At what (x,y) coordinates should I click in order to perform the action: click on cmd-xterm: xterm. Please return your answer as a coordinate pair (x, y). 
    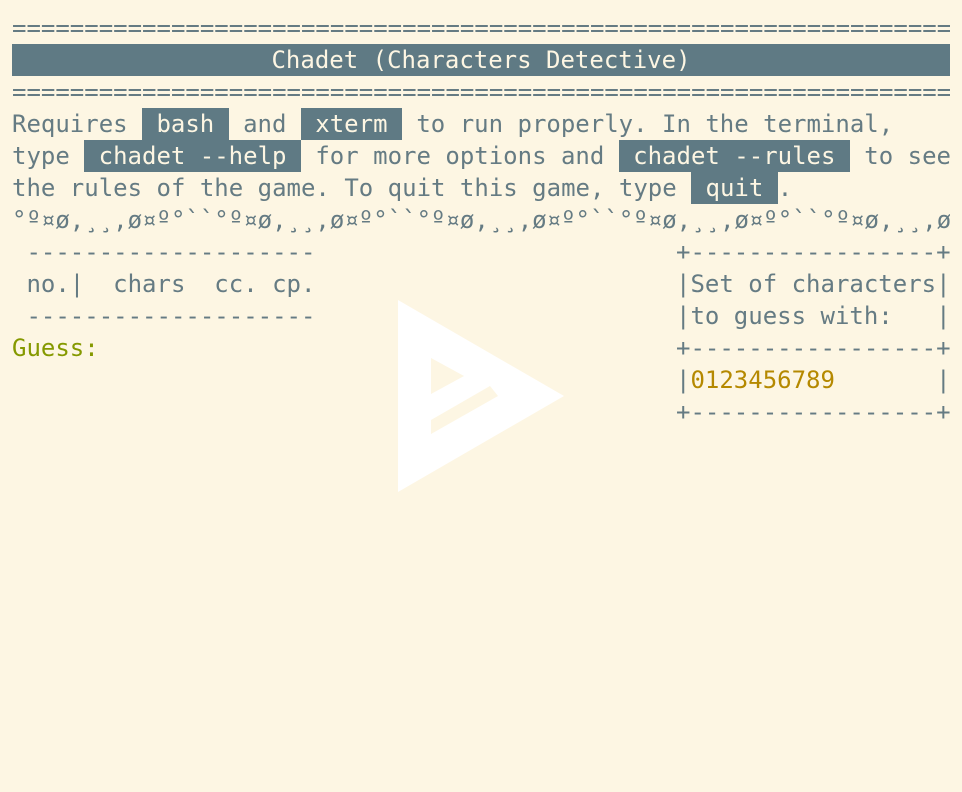
    Looking at the image, I should click on (351, 124).